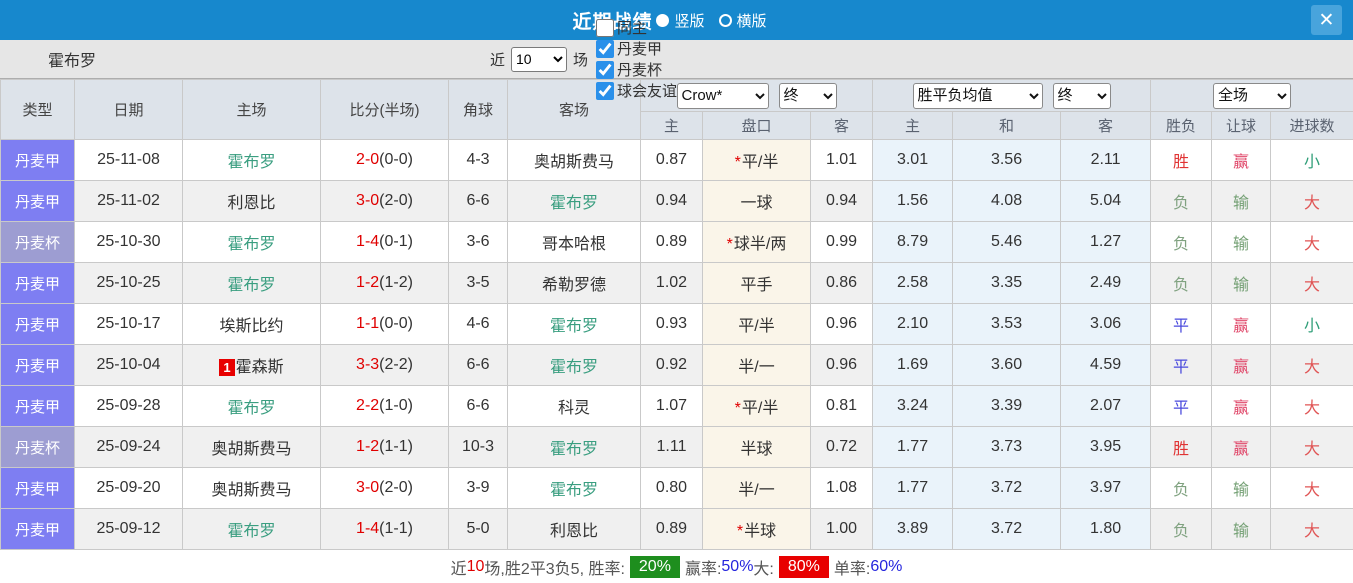 Image resolution: width=1353 pixels, height=583 pixels. I want to click on view-option-unselected: 横版, so click(742, 20).